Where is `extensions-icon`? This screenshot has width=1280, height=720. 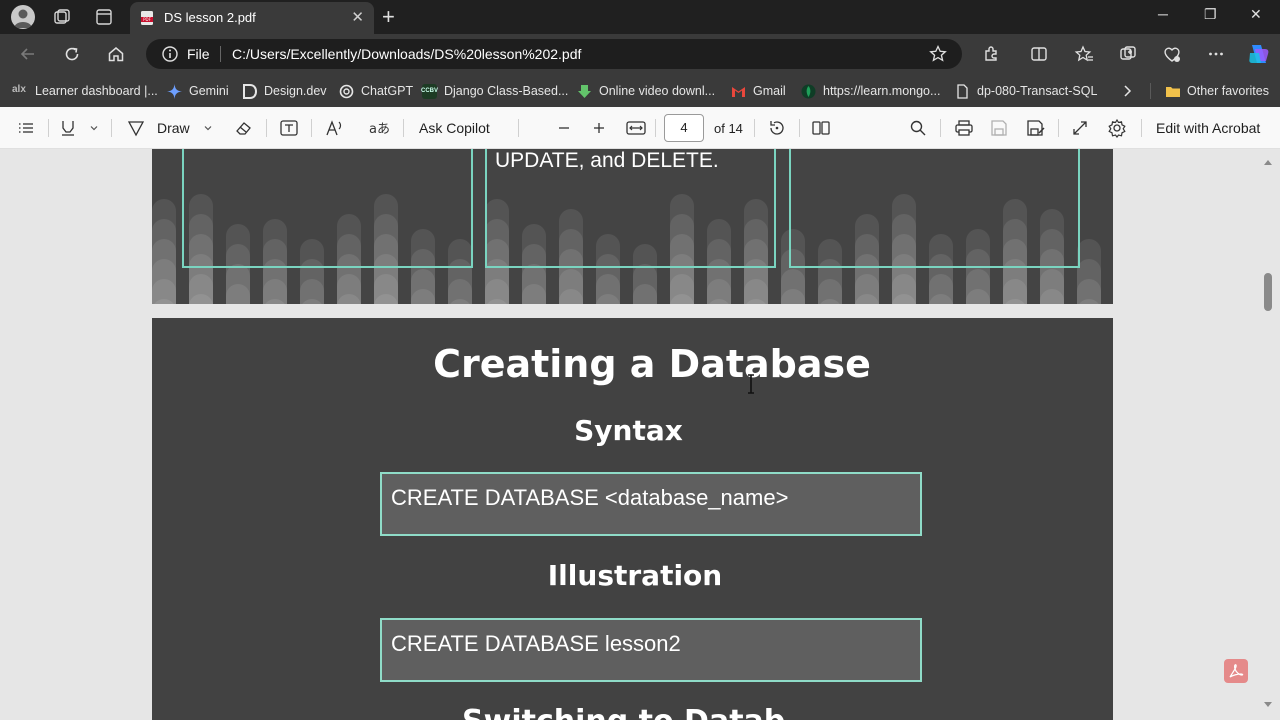
extensions-icon is located at coordinates (991, 54).